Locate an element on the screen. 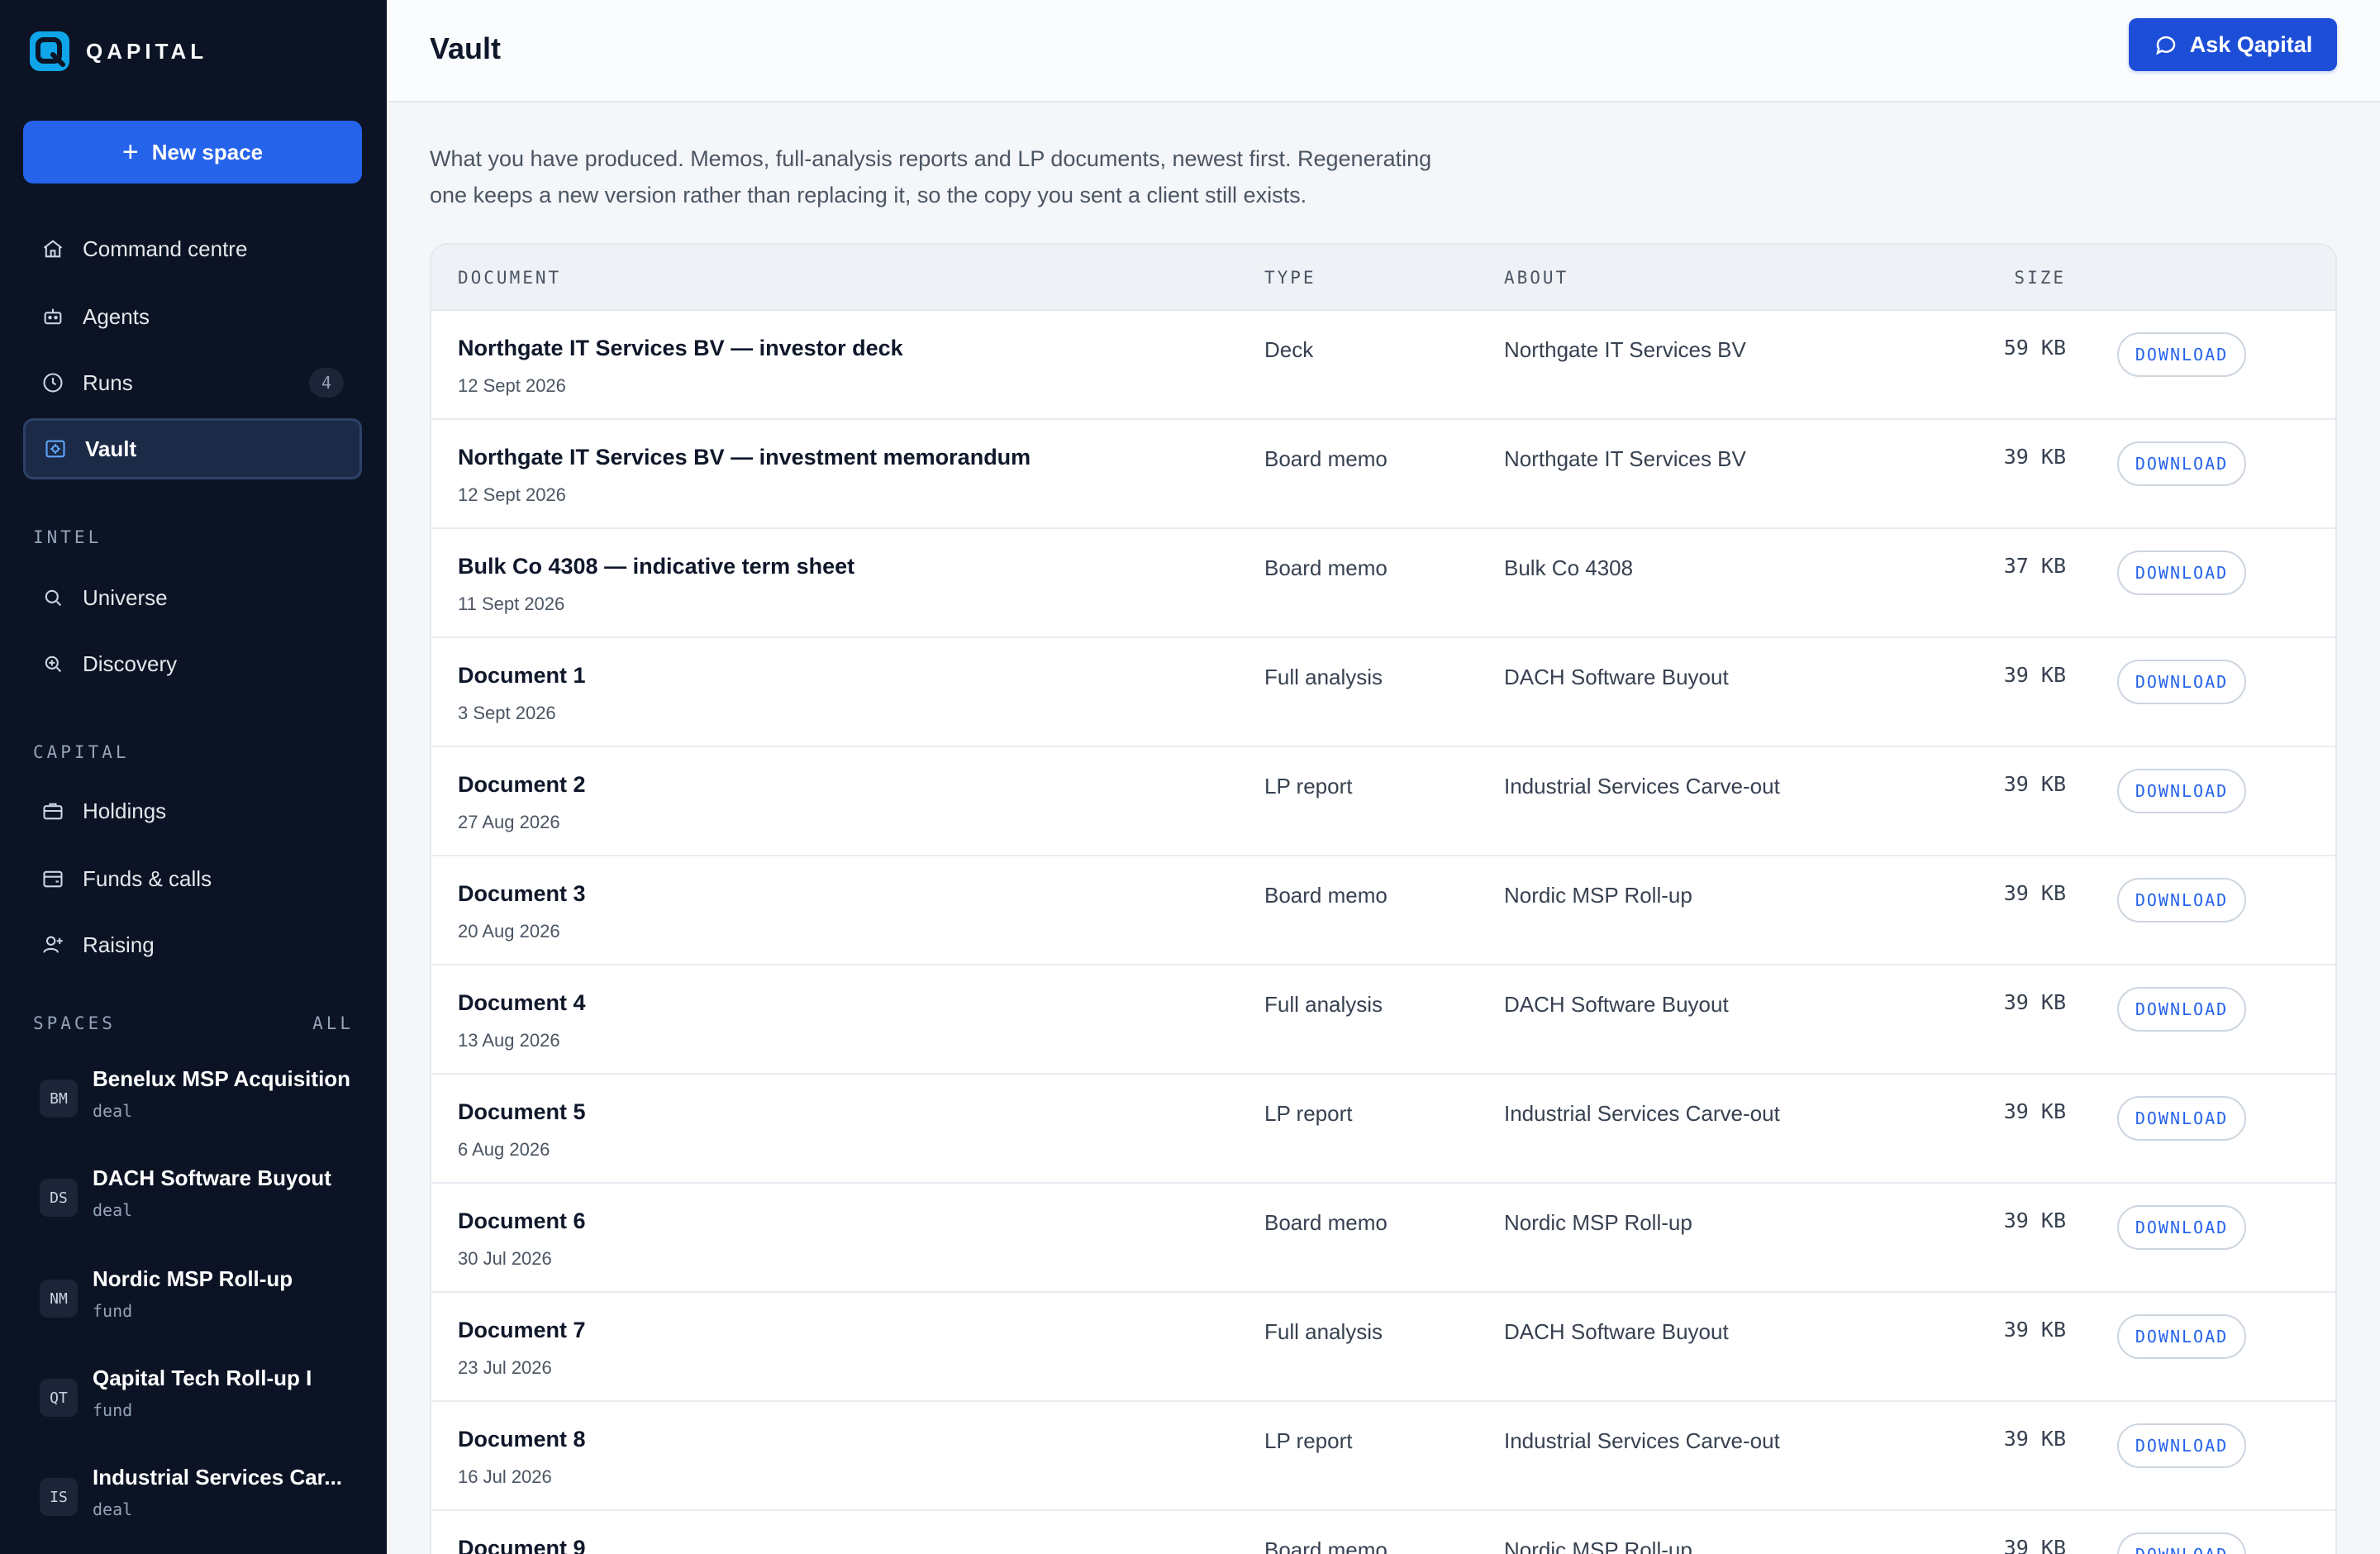 This screenshot has width=2380, height=1554. nav-item-vault: Vault is located at coordinates (192, 448).